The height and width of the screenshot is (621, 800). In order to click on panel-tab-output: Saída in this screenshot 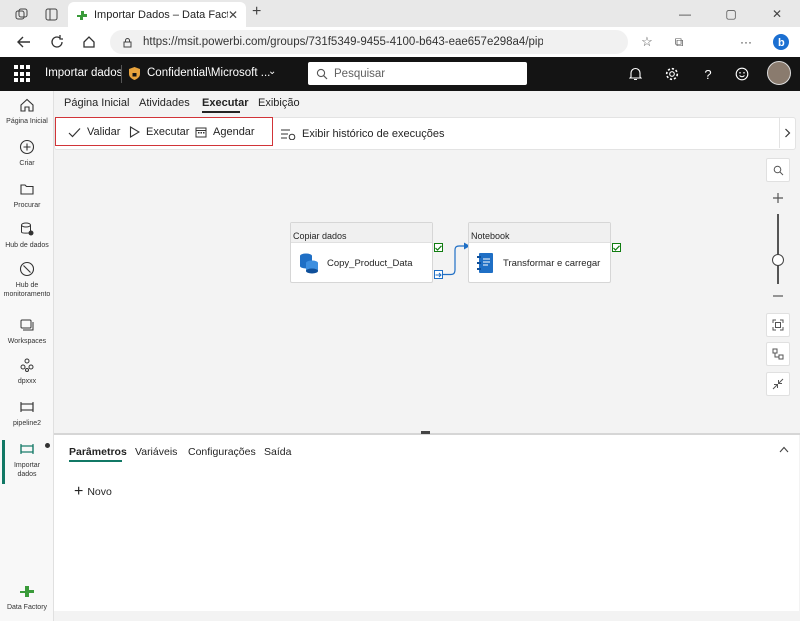, I will do `click(277, 452)`.